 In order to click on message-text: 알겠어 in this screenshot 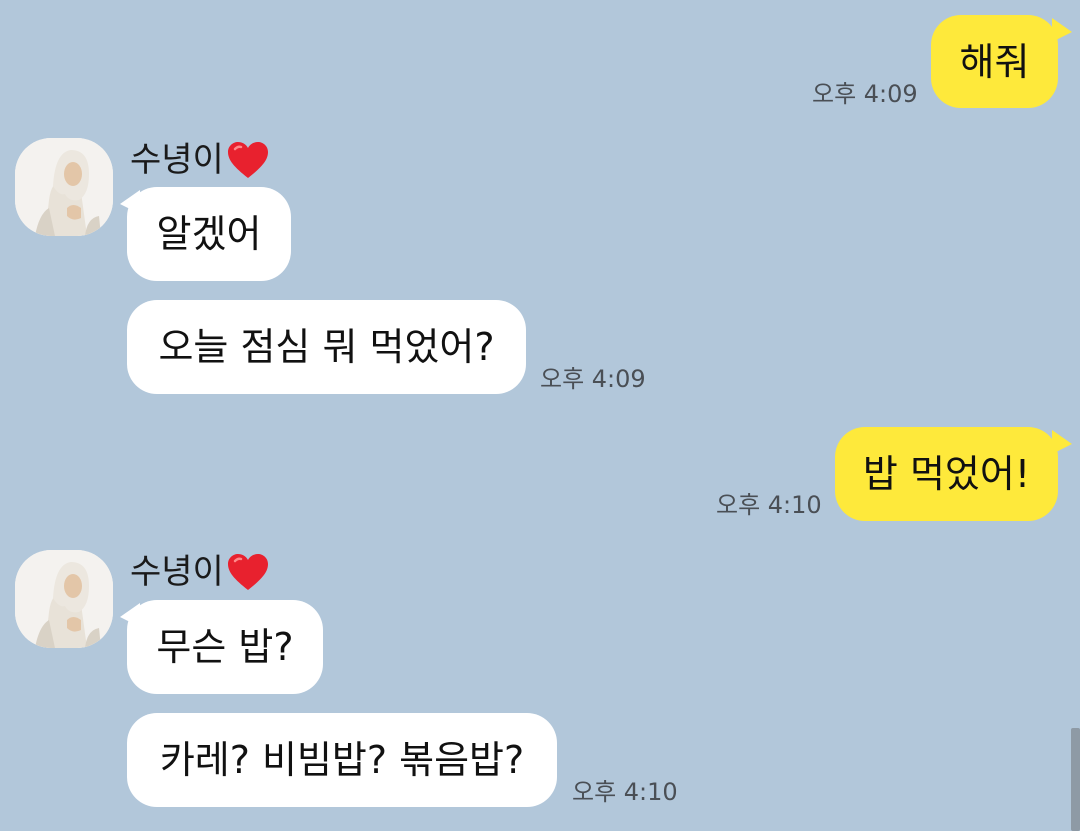, I will do `click(209, 234)`.